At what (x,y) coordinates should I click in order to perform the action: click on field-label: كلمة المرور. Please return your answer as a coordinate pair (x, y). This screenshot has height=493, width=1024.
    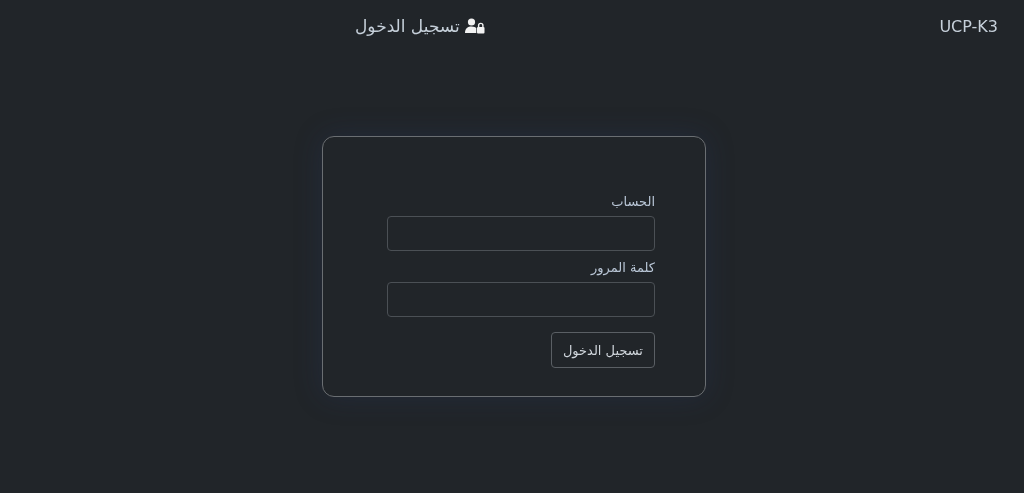
    Looking at the image, I should click on (623, 267).